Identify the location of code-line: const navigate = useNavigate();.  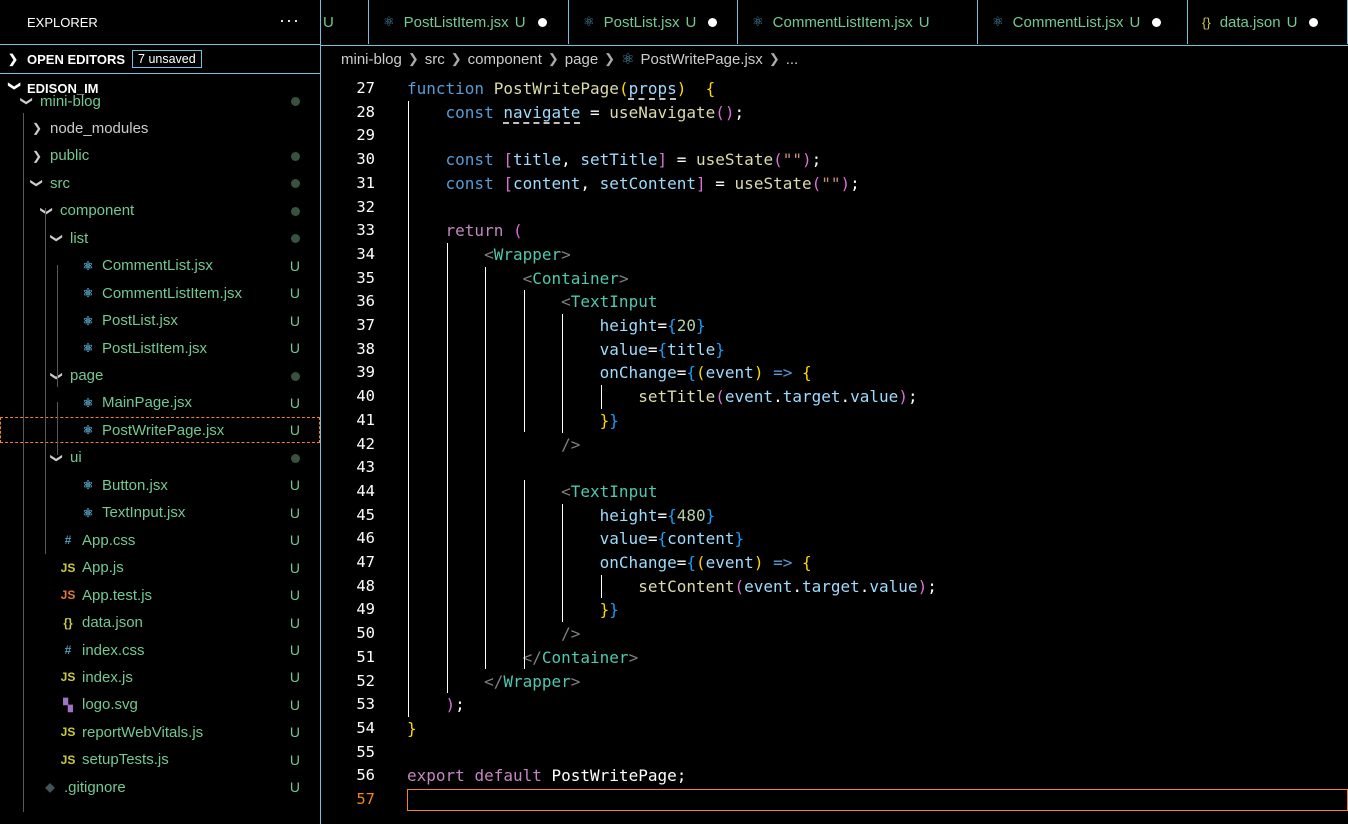
(576, 113).